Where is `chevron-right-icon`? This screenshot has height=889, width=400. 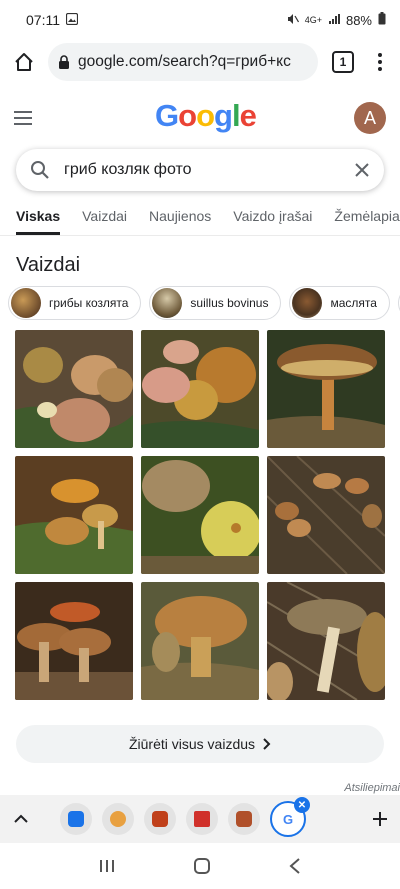
chevron-right-icon is located at coordinates (267, 744).